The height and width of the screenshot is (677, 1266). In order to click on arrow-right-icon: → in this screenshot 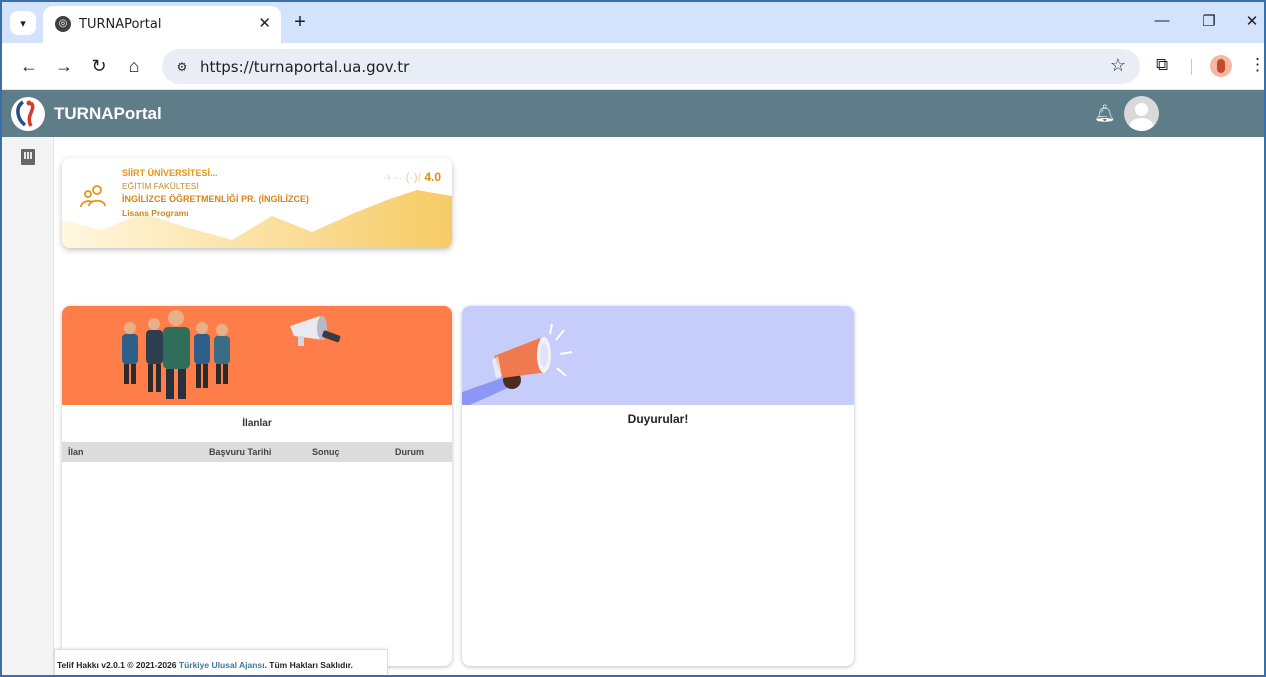, I will do `click(64, 66)`.